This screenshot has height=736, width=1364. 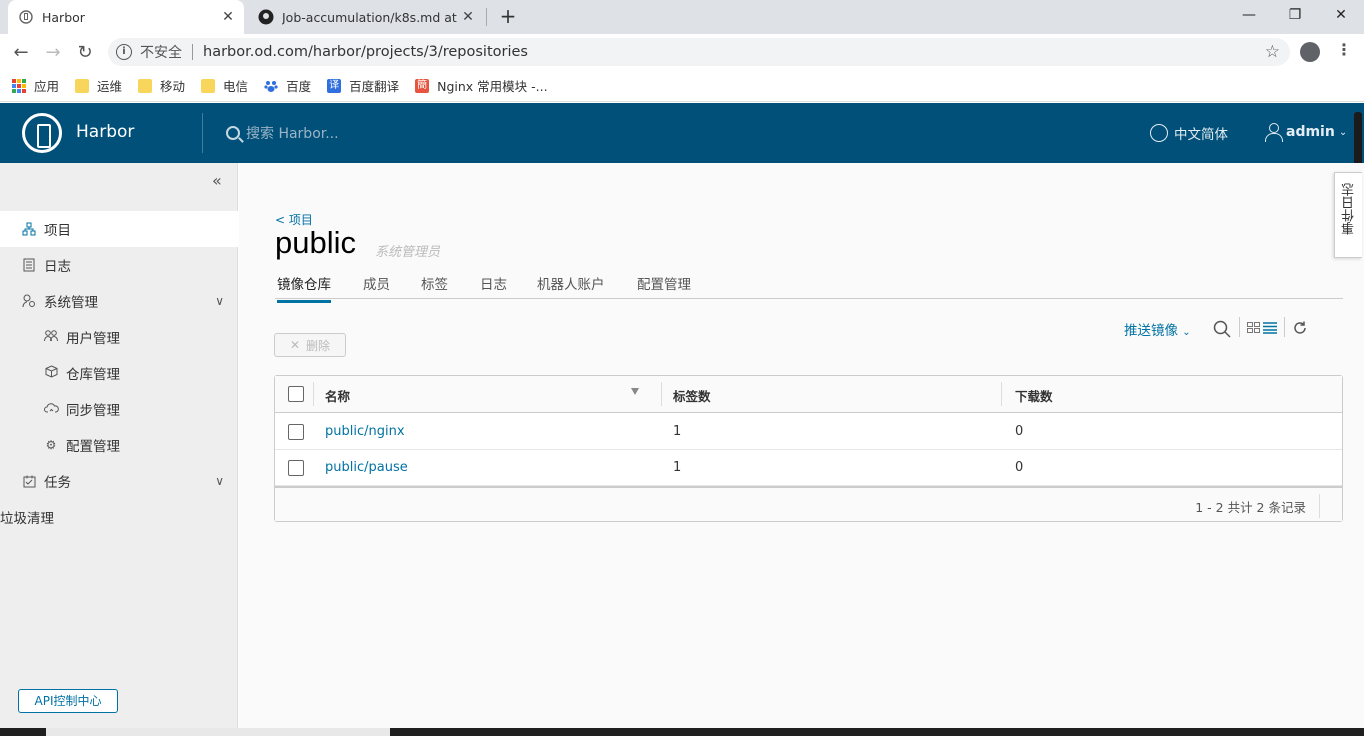 What do you see at coordinates (692, 395) in the screenshot?
I see `column-header-tags: 标签数` at bounding box center [692, 395].